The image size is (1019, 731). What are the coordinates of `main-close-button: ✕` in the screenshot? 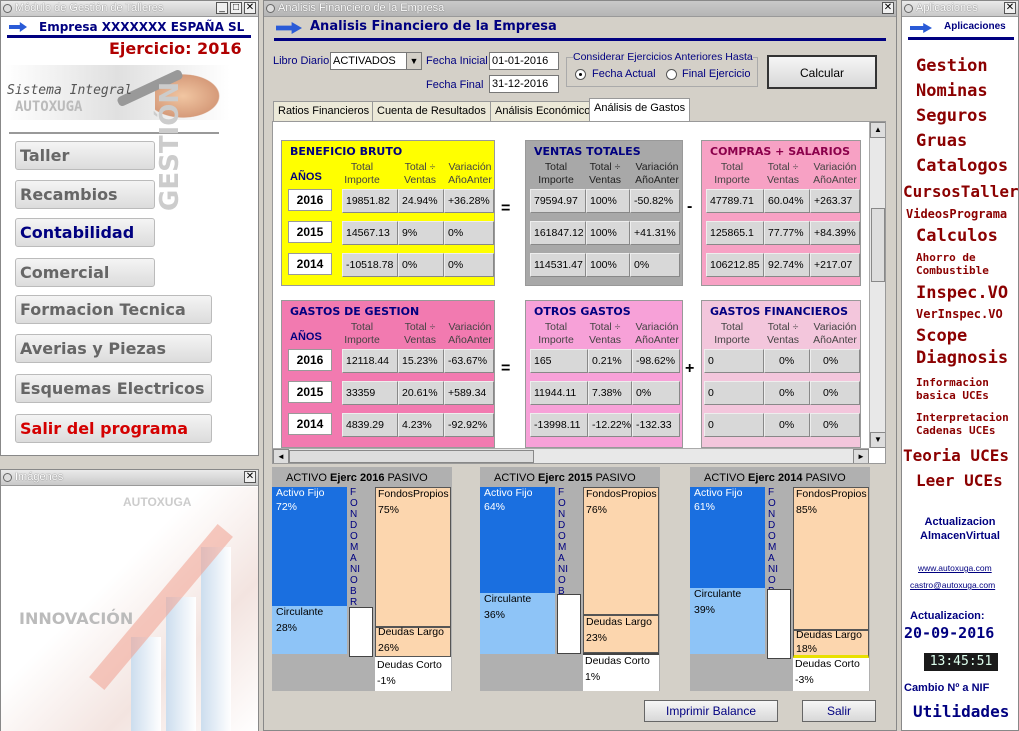 It's located at (888, 8).